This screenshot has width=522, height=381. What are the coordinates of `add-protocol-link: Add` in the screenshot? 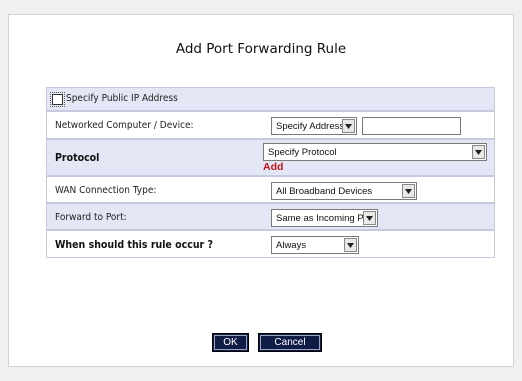 It's located at (273, 167).